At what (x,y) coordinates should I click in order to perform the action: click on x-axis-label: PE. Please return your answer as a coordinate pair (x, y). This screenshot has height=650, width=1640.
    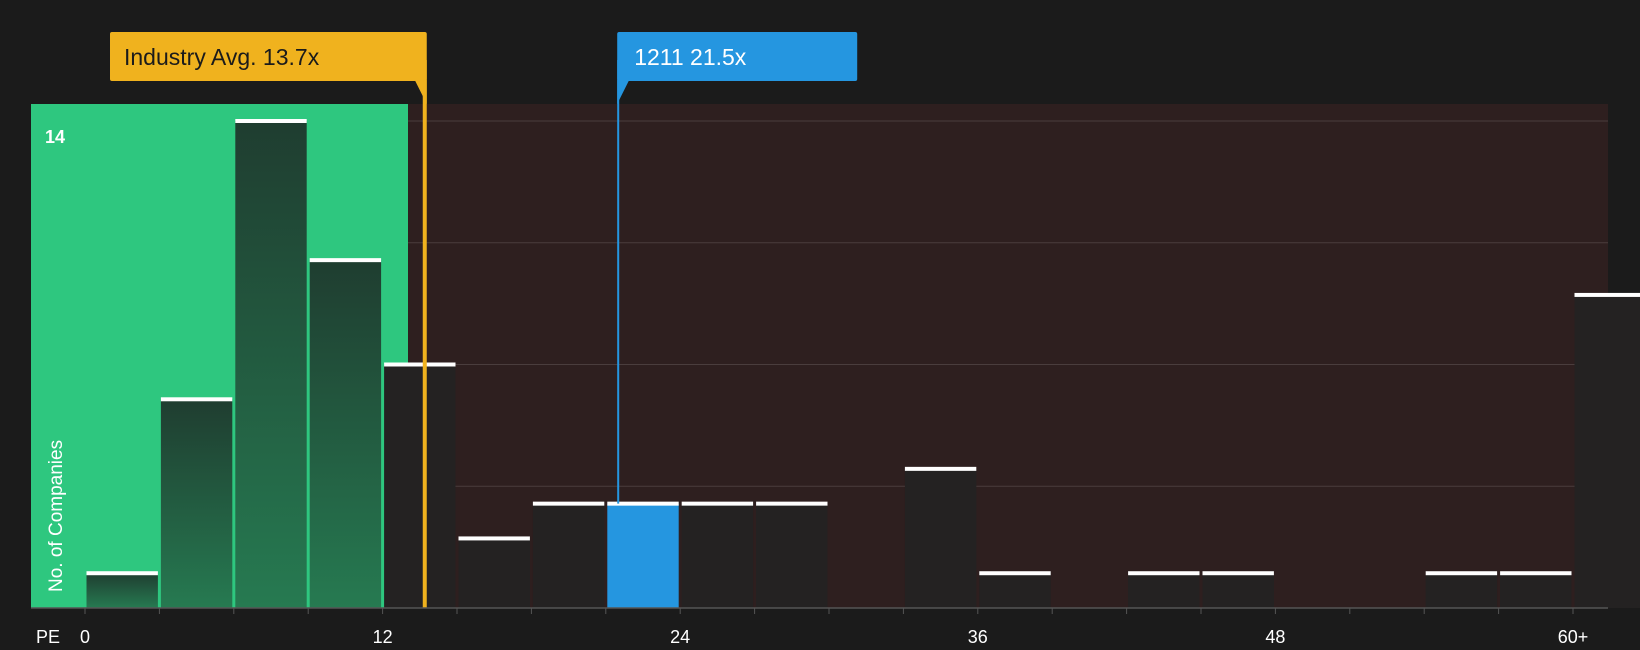
    Looking at the image, I should click on (48, 637).